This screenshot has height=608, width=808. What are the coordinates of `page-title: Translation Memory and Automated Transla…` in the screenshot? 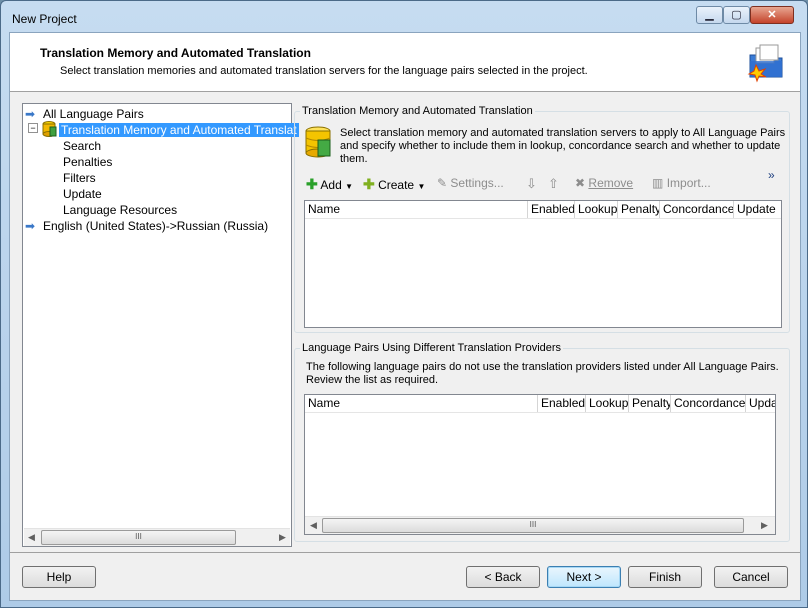 It's located at (175, 53).